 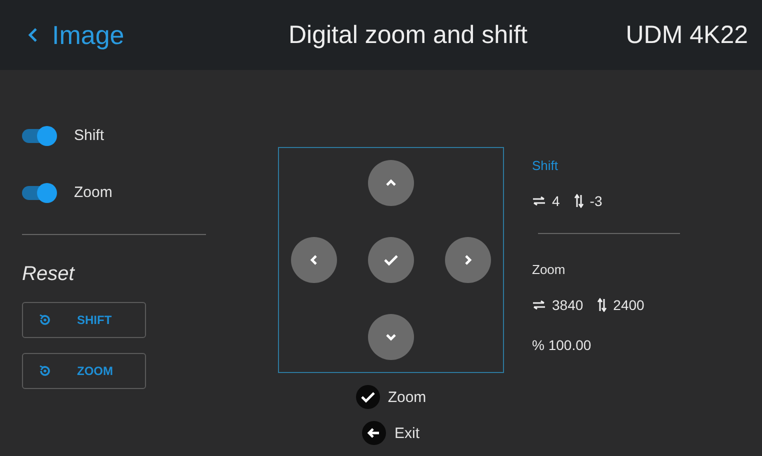 I want to click on hint-label: Exit, so click(x=407, y=433).